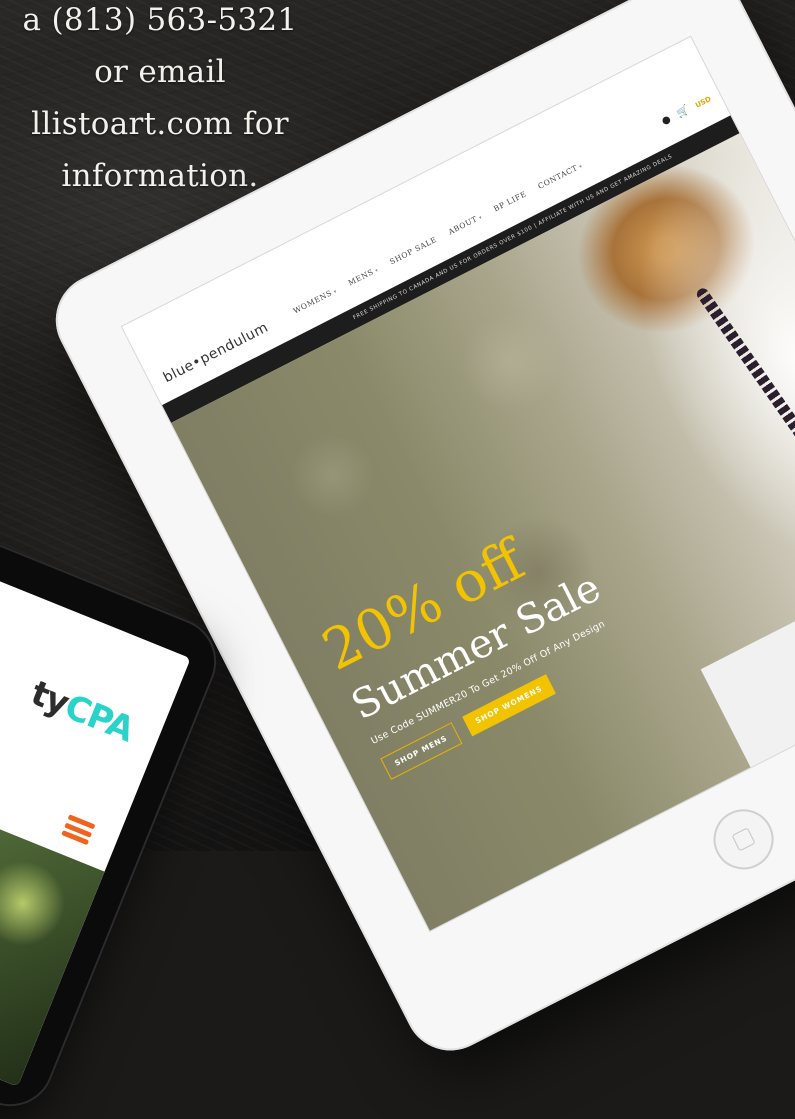 Image resolution: width=795 pixels, height=1119 pixels. I want to click on contact-phone: a (813) 563-5321, so click(160, 20).